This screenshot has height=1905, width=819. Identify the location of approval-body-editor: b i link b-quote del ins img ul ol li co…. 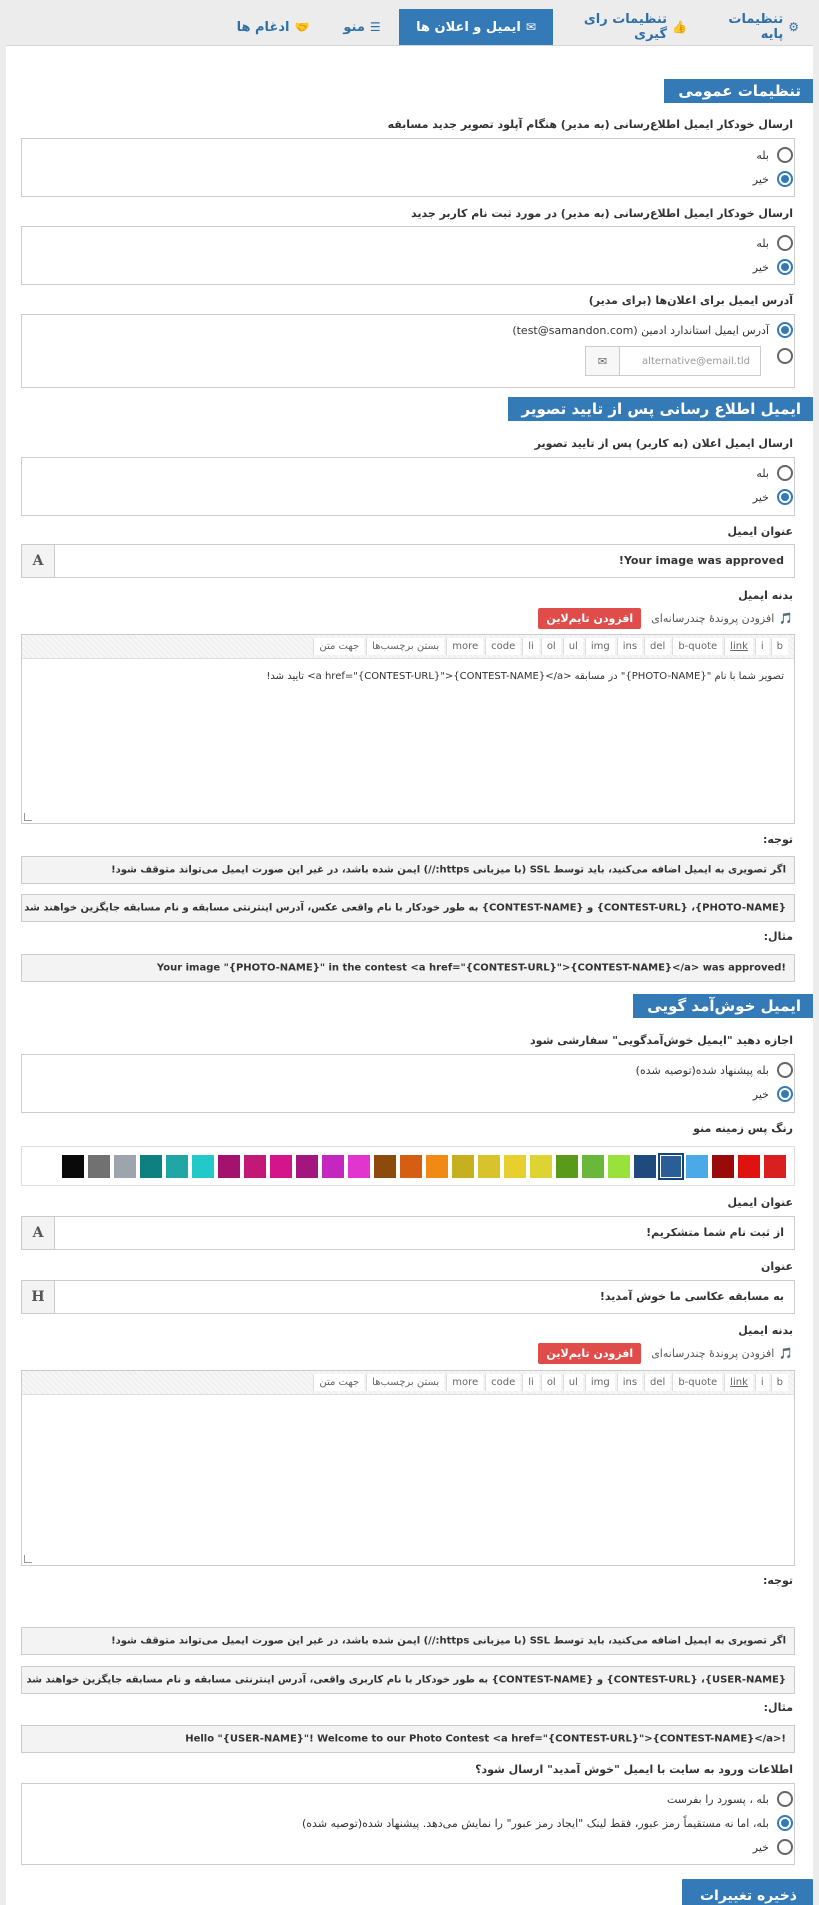
(408, 729).